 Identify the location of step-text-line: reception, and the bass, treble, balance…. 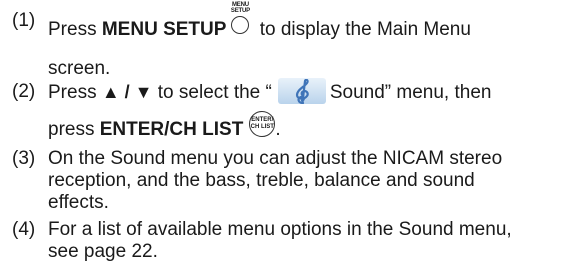
(261, 180).